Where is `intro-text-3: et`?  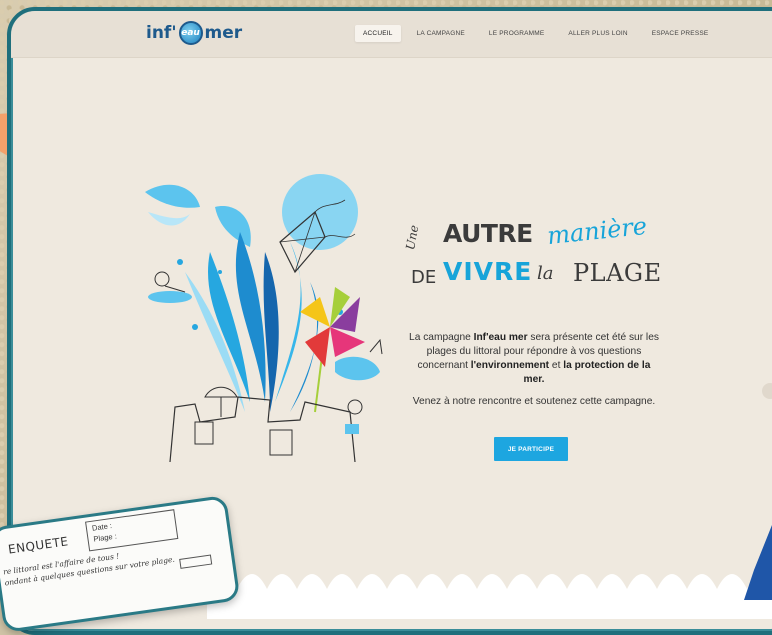 intro-text-3: et is located at coordinates (556, 365).